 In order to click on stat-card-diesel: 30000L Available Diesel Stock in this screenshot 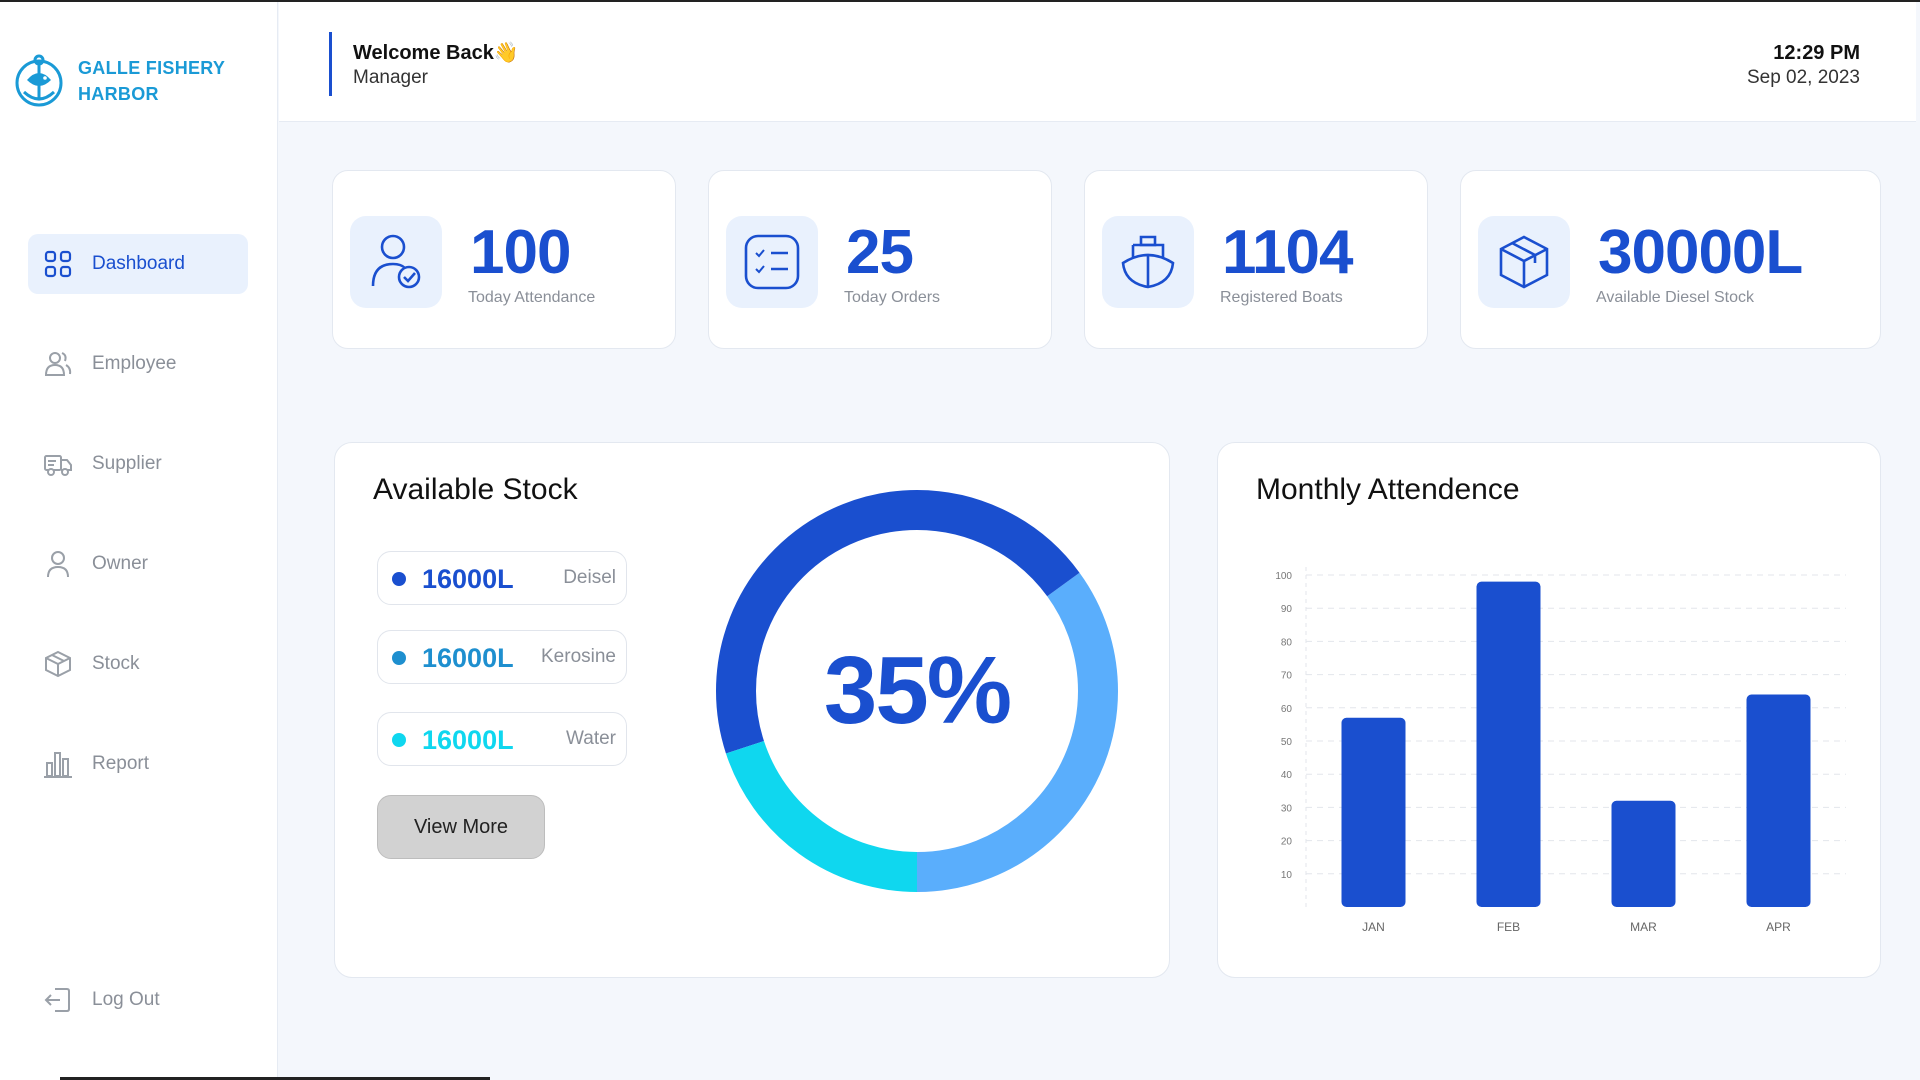, I will do `click(1670, 259)`.